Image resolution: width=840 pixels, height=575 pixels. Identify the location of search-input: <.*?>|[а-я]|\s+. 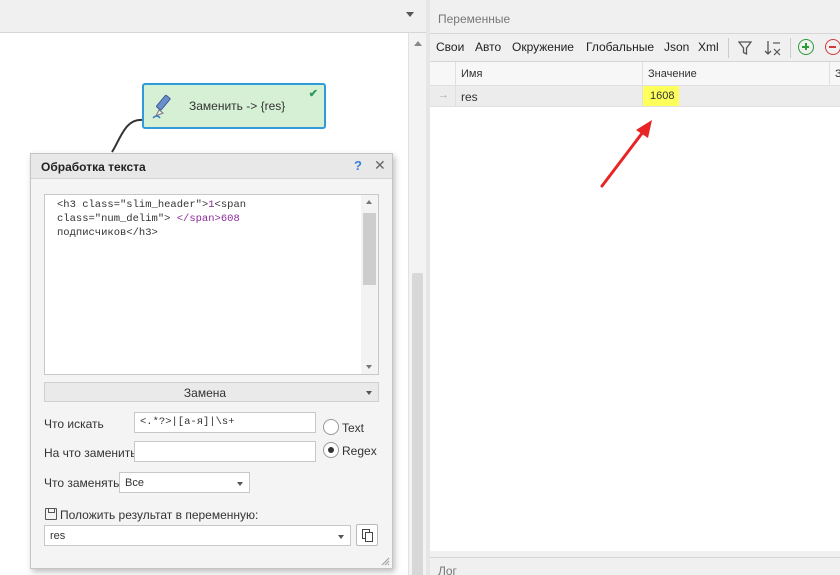
(225, 422).